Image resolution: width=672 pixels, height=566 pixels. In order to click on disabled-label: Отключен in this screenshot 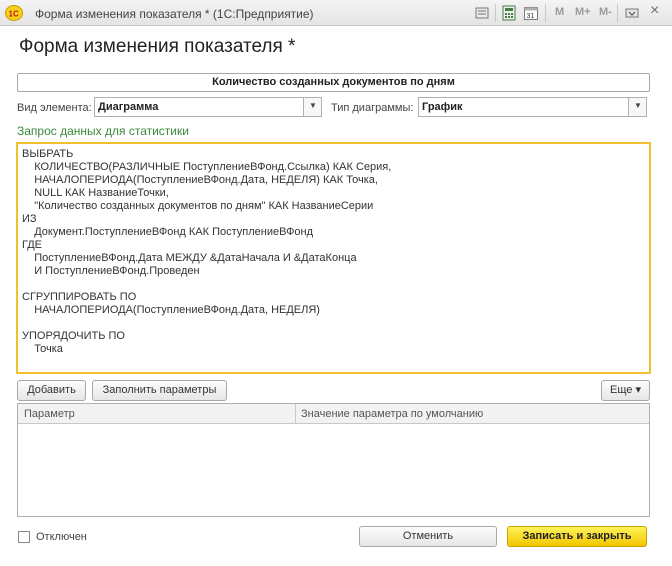, I will do `click(61, 537)`.